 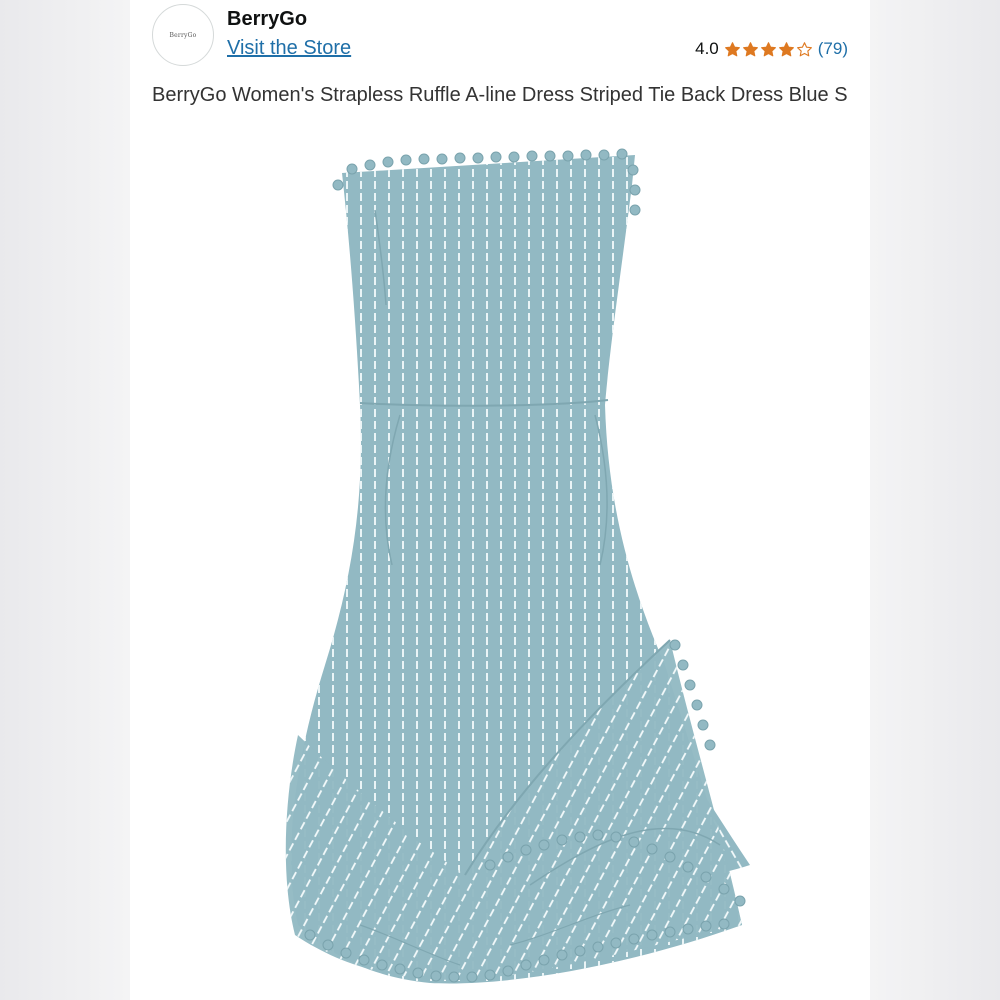 What do you see at coordinates (65, 500) in the screenshot?
I see `background-left` at bounding box center [65, 500].